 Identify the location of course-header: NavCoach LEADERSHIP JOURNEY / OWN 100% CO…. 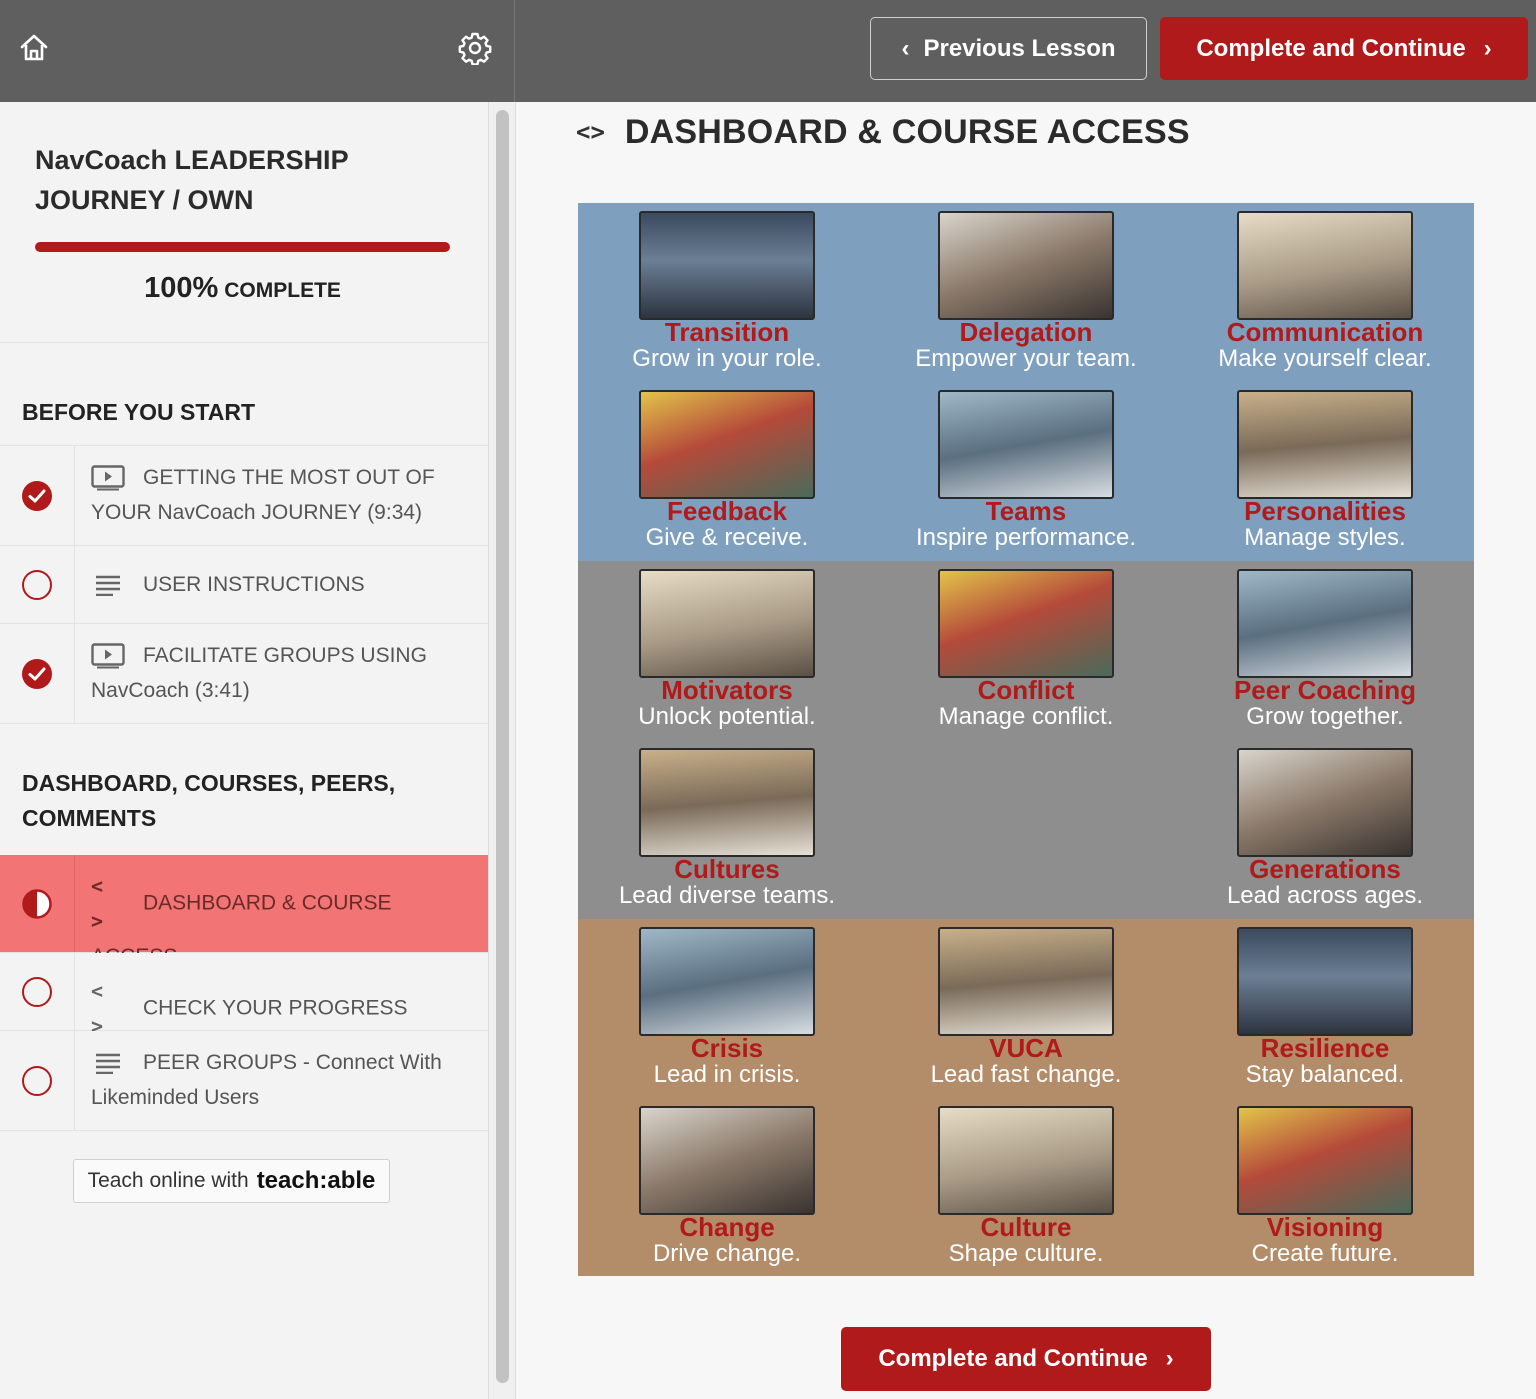
(244, 222).